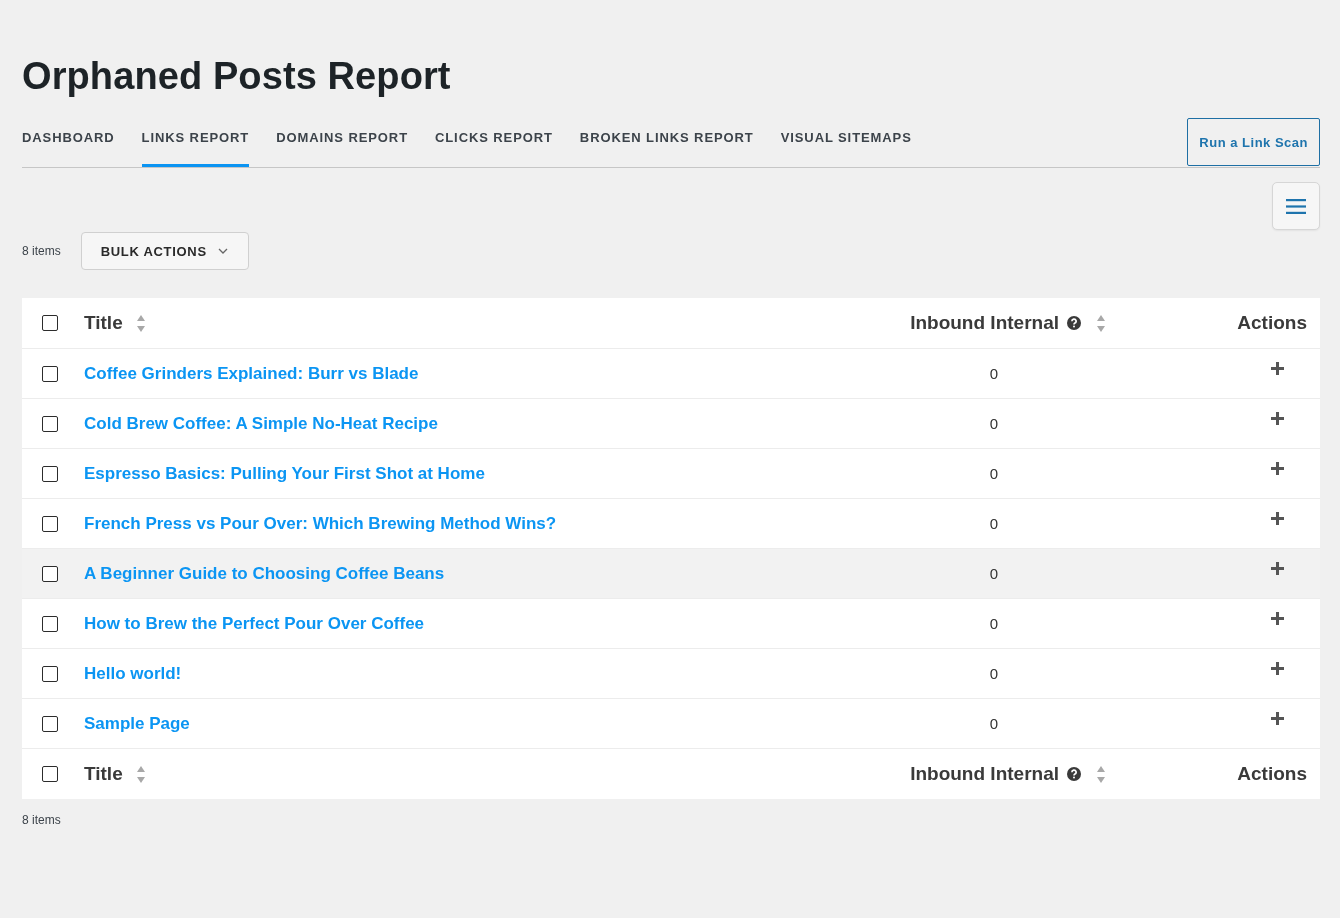 The image size is (1340, 918). What do you see at coordinates (195, 142) in the screenshot?
I see `nav-tab: LINKS REPORT` at bounding box center [195, 142].